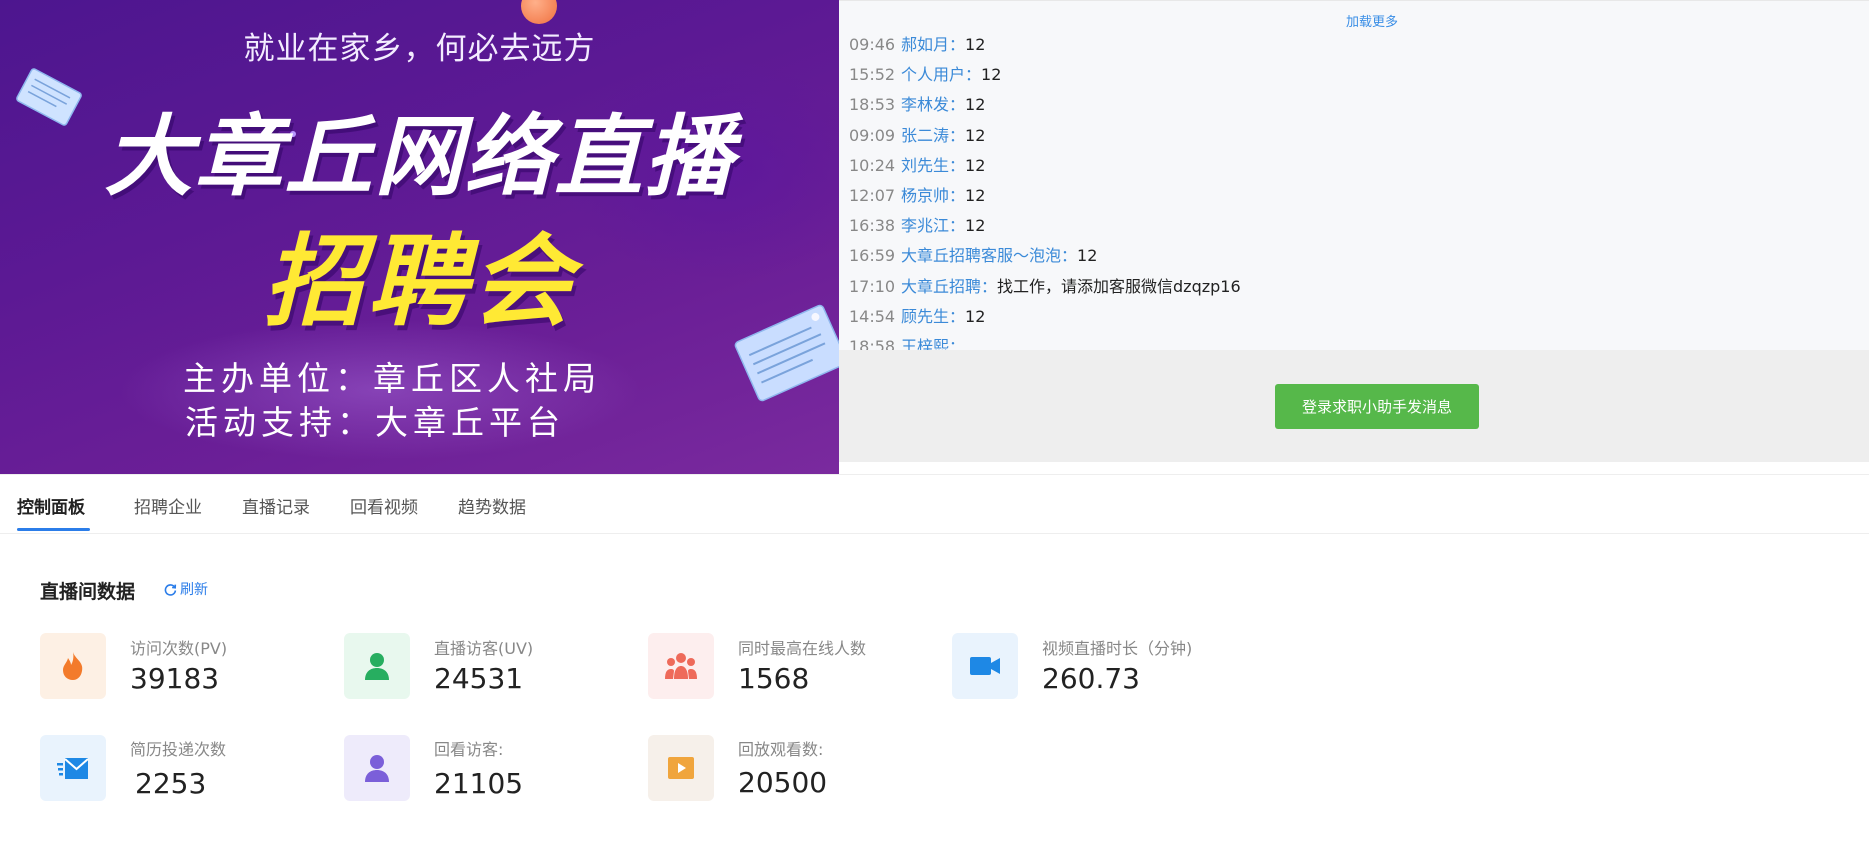 The image size is (1869, 841). What do you see at coordinates (539, 12) in the screenshot?
I see `decorative-orb` at bounding box center [539, 12].